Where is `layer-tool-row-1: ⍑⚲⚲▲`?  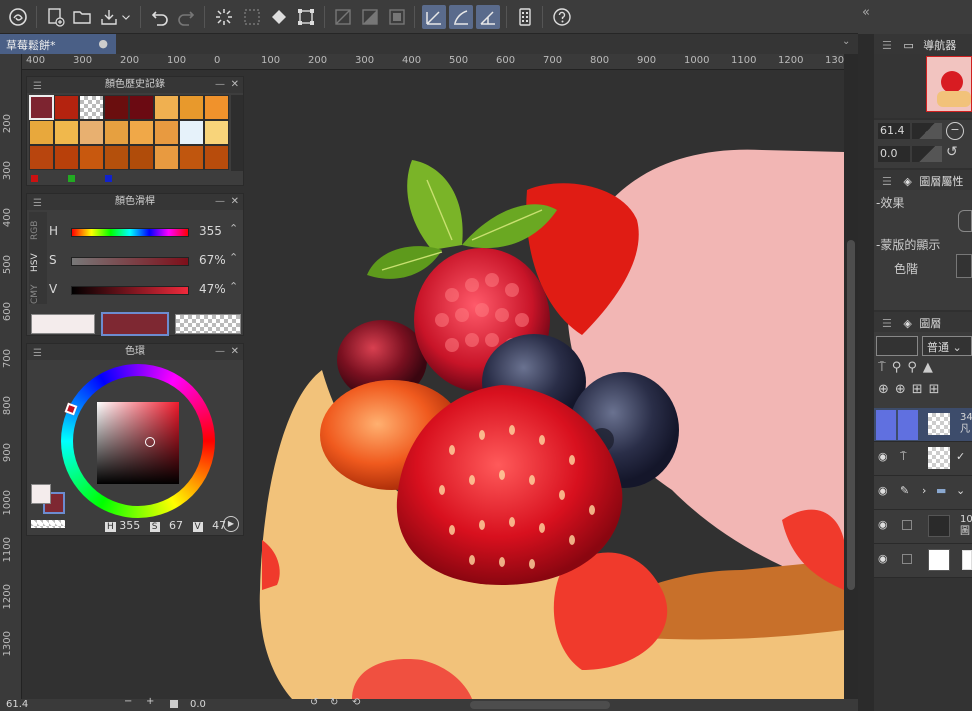 layer-tool-row-1: ⍑⚲⚲▲ is located at coordinates (908, 367).